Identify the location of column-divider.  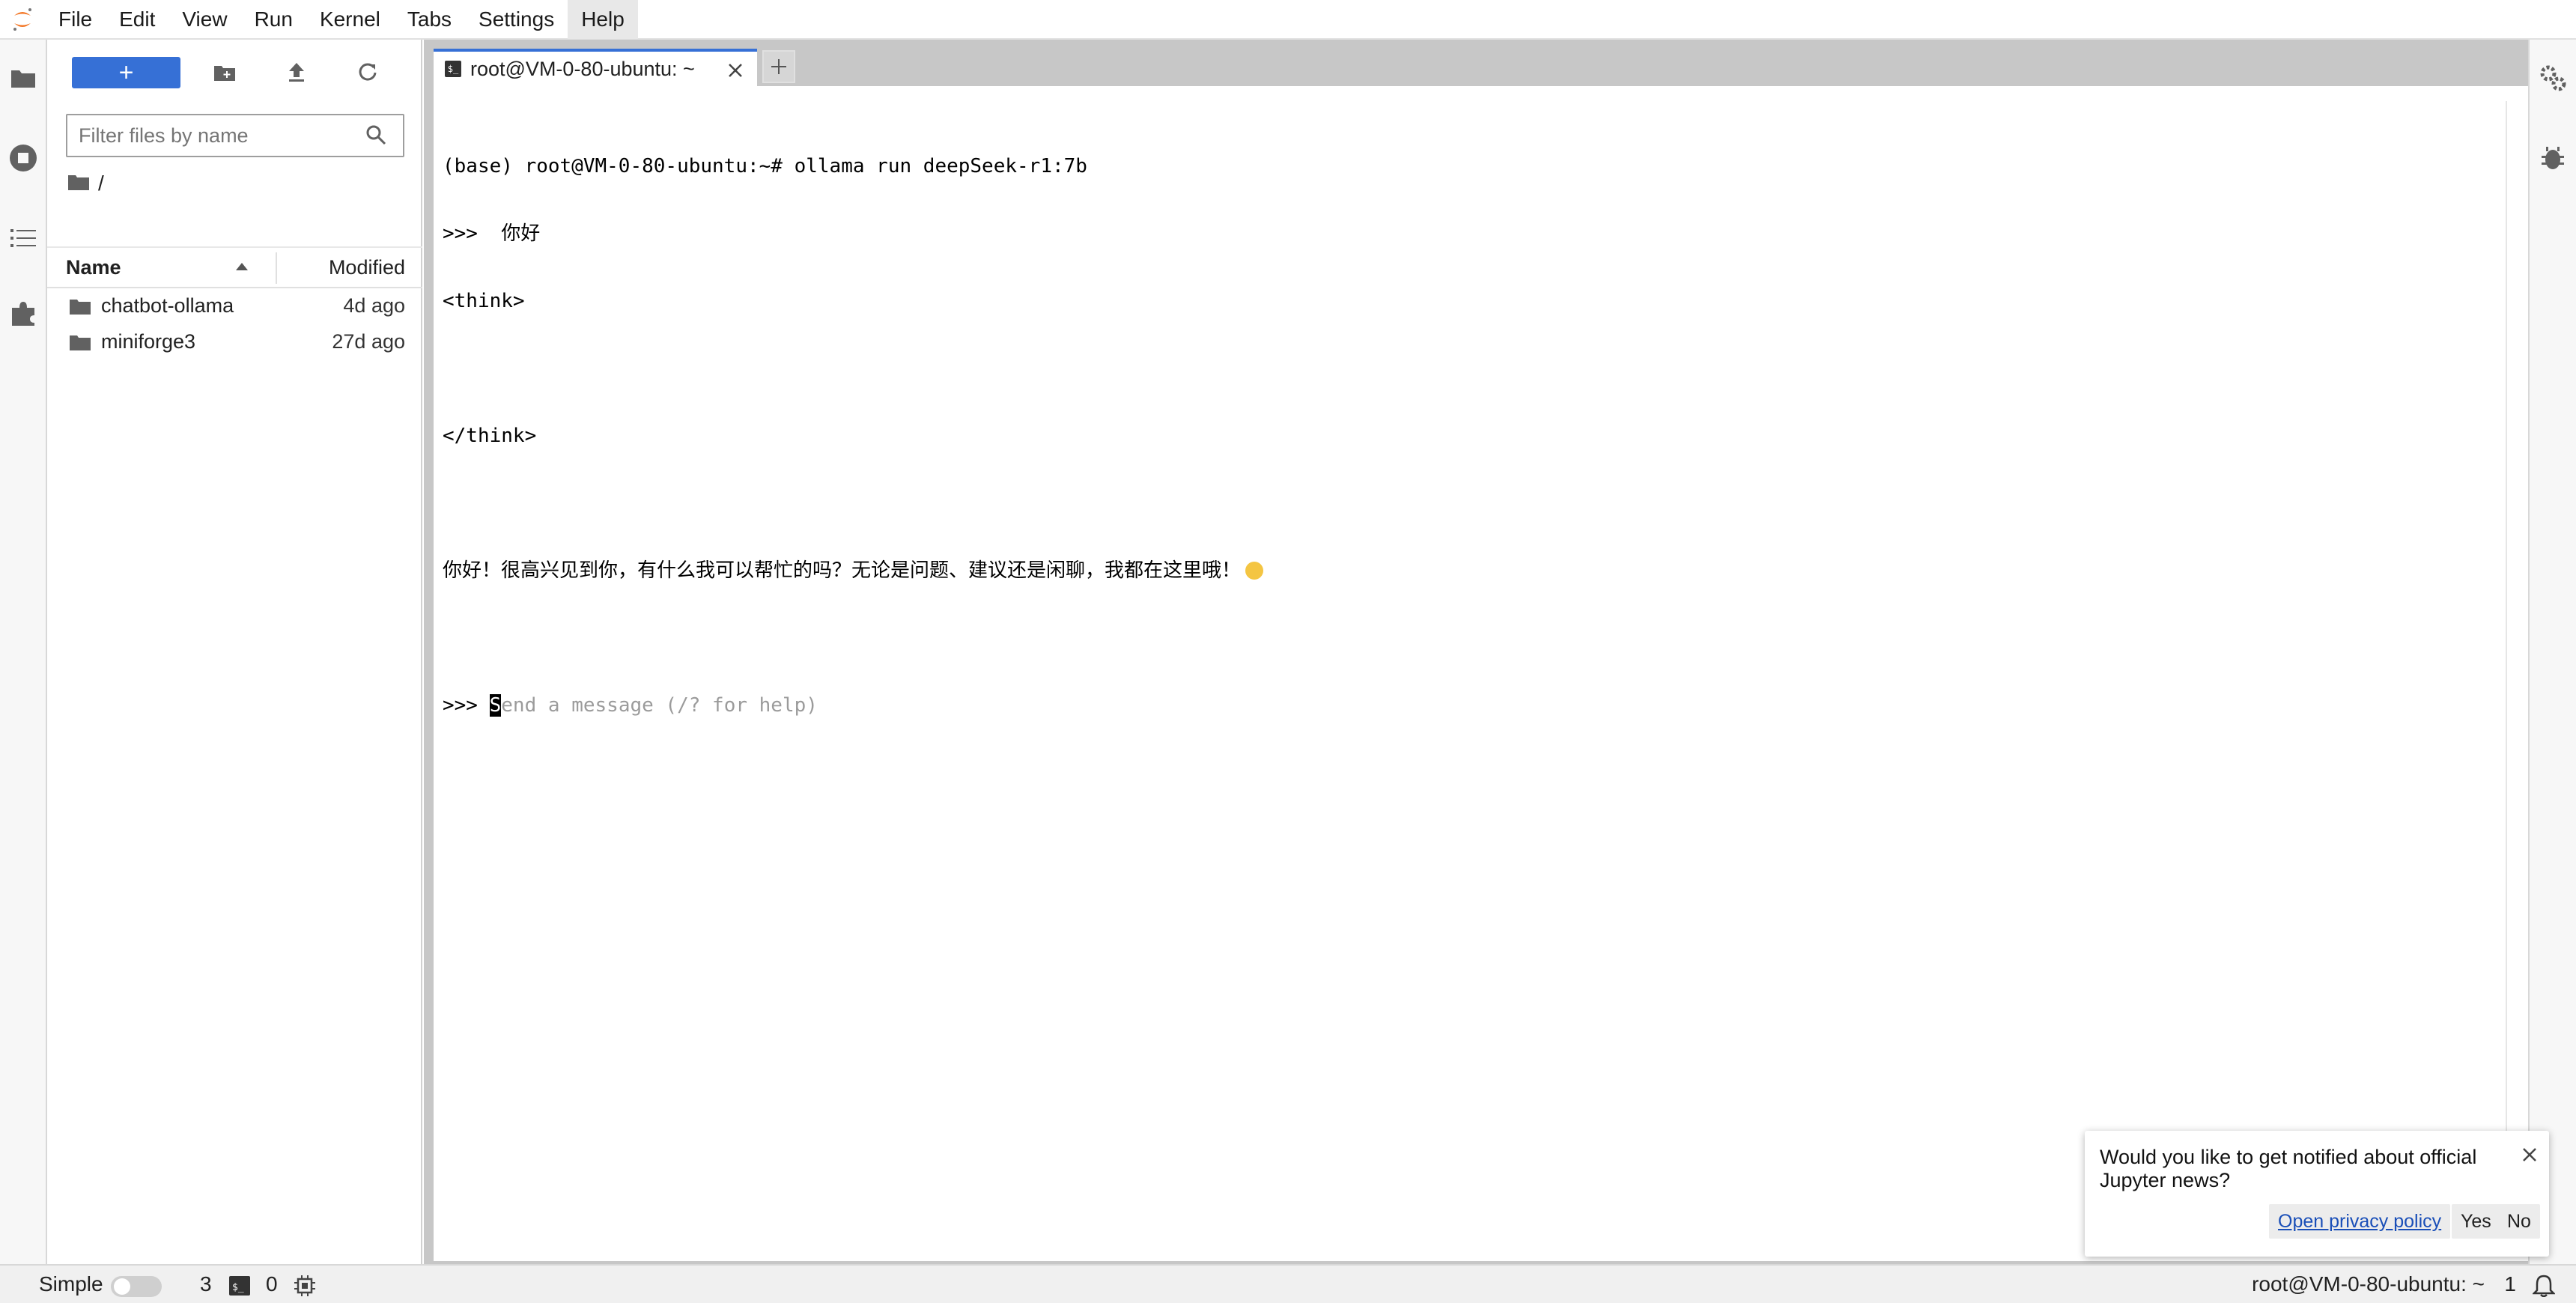
(276, 268).